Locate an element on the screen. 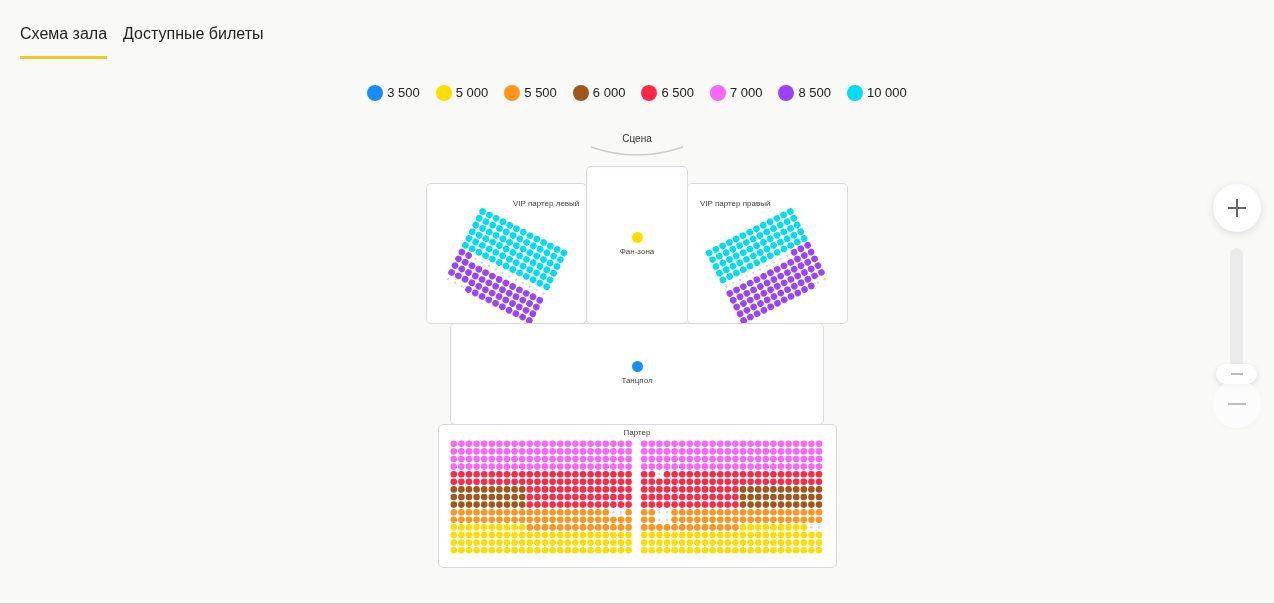 The width and height of the screenshot is (1274, 604). stage-label: Сцена is located at coordinates (637, 138).